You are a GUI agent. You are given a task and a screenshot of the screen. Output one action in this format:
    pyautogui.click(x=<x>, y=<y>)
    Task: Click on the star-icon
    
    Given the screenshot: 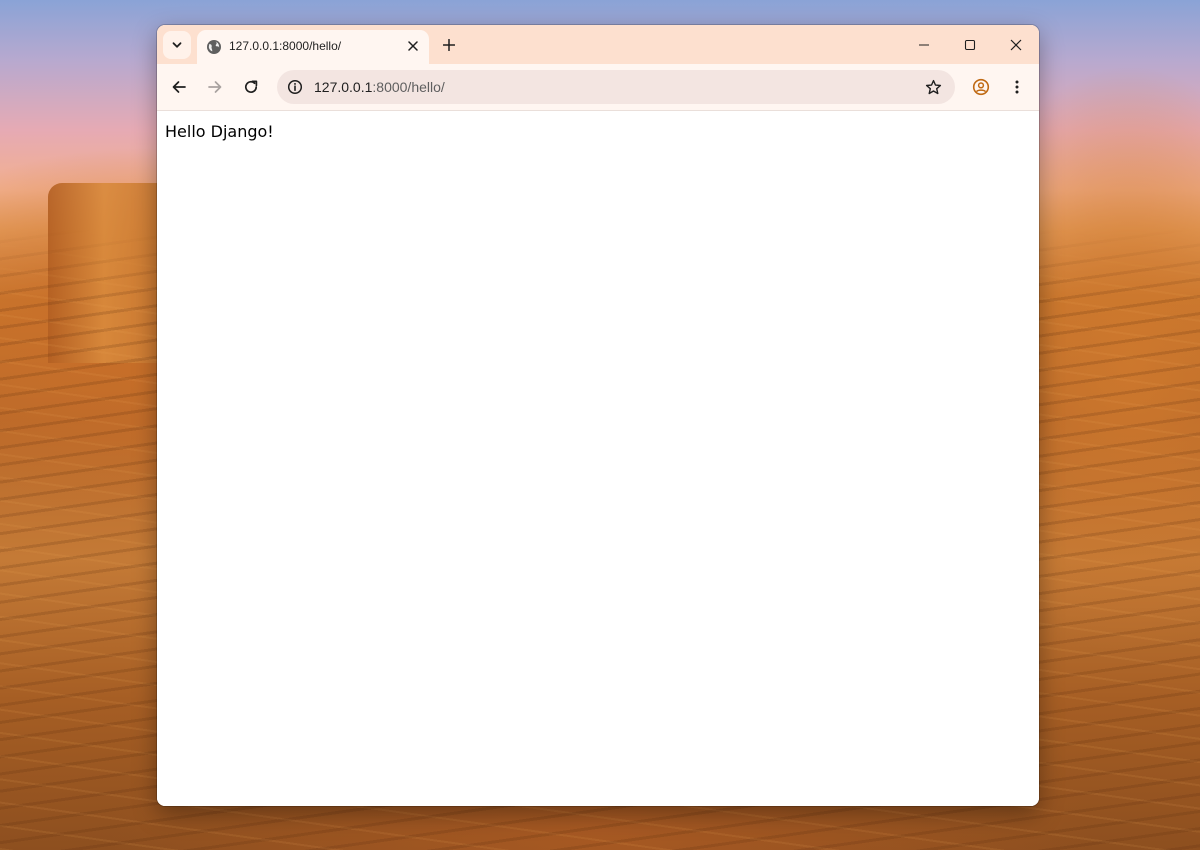 What is the action you would take?
    pyautogui.click(x=933, y=86)
    